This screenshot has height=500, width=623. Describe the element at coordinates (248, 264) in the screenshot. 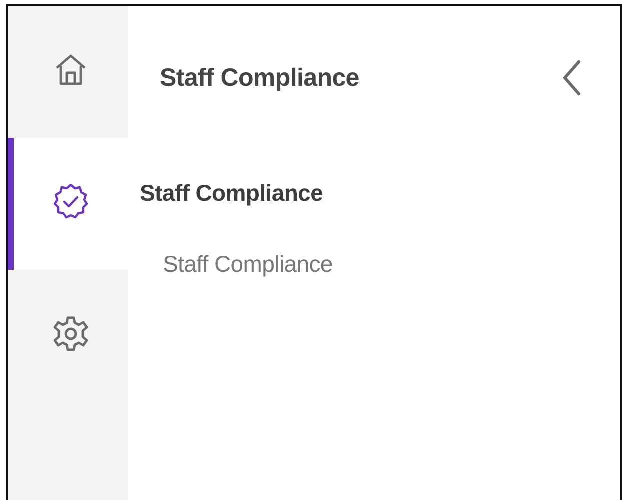

I see `menu-link: Staff Compliance` at that location.